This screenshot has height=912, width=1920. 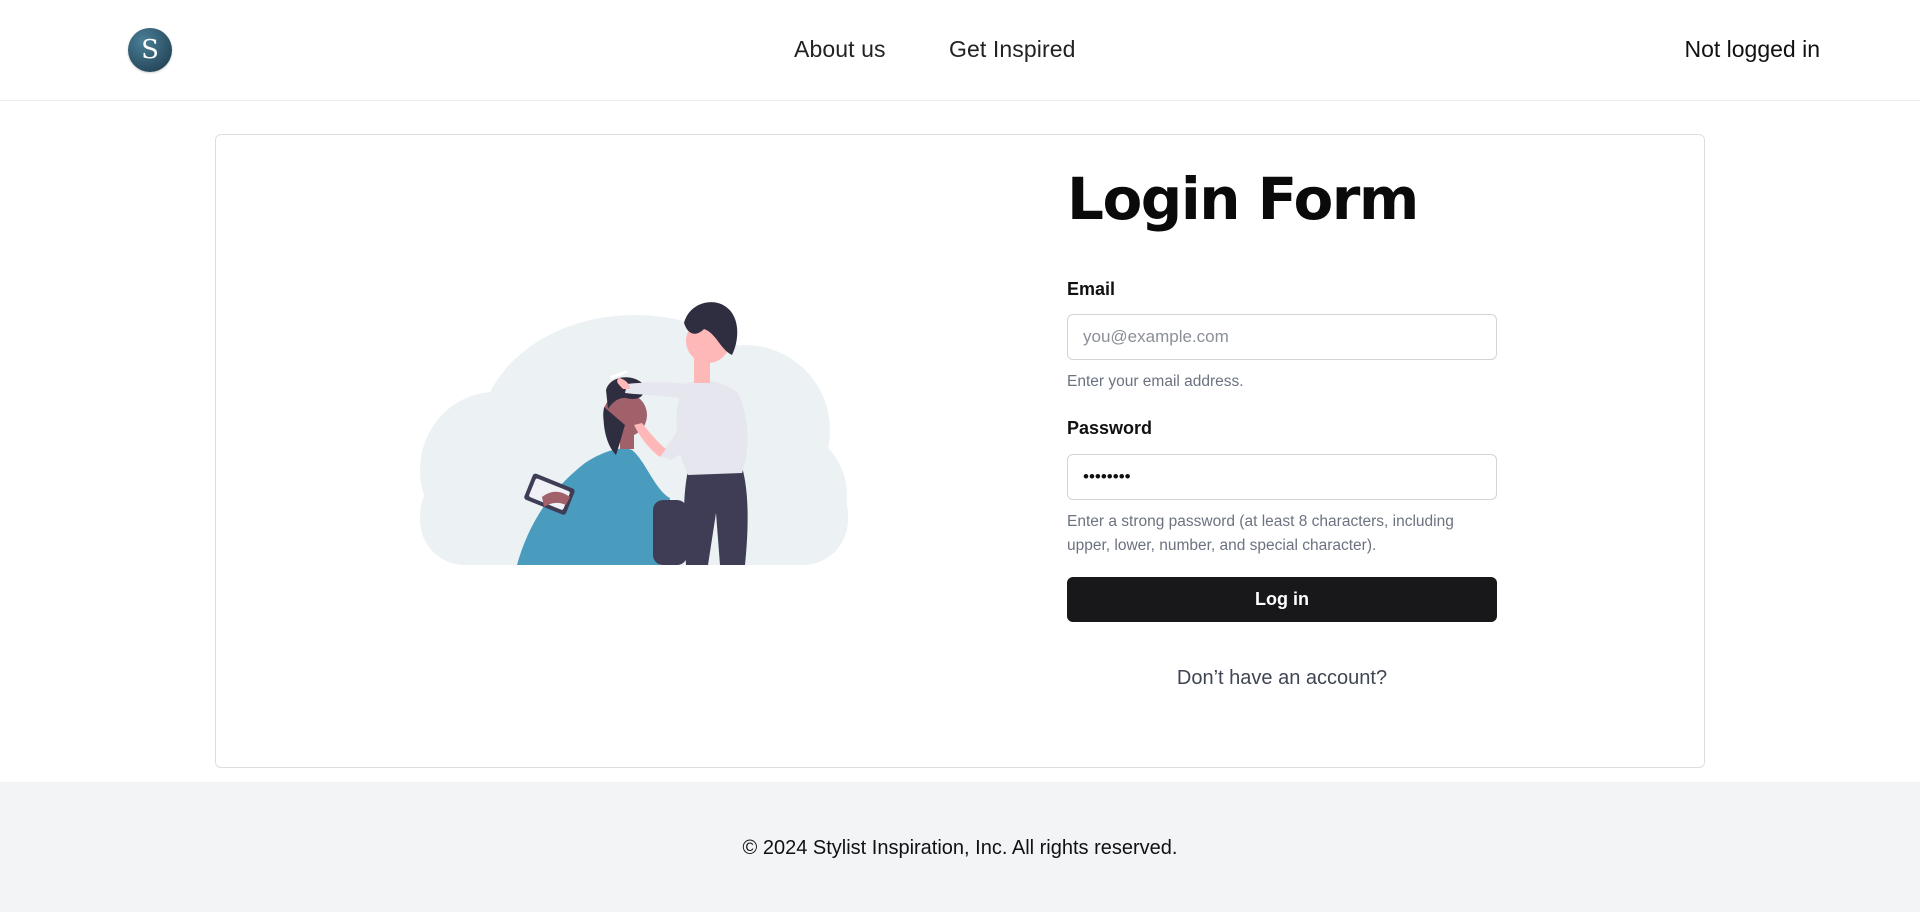 I want to click on barber-illustration, so click(x=634, y=433).